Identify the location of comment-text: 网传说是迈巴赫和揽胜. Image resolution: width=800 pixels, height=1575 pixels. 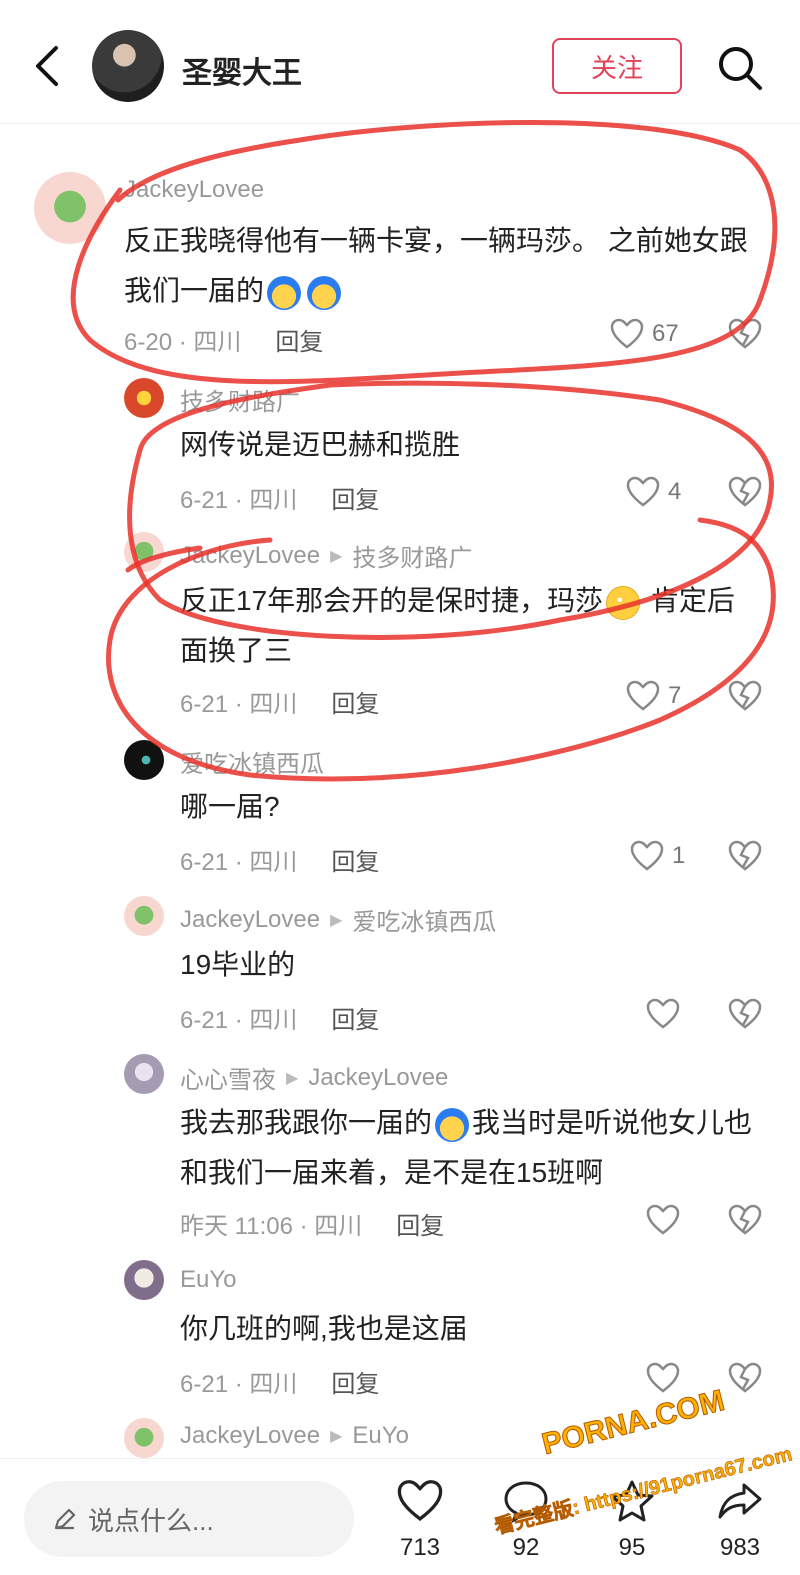
(320, 444).